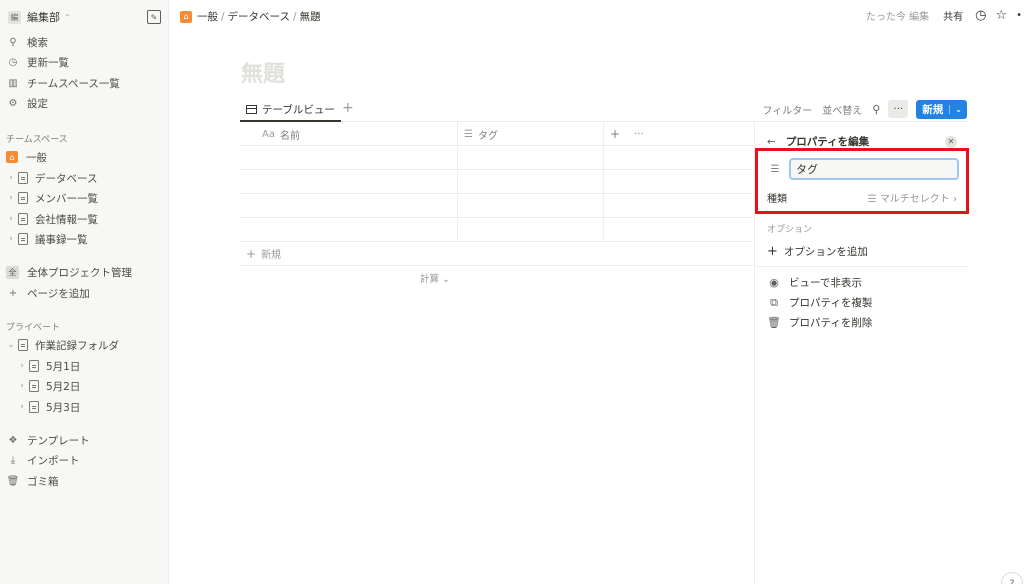  I want to click on sidebar-item-teamspaces: ▥ チームスペース一覧, so click(84, 83).